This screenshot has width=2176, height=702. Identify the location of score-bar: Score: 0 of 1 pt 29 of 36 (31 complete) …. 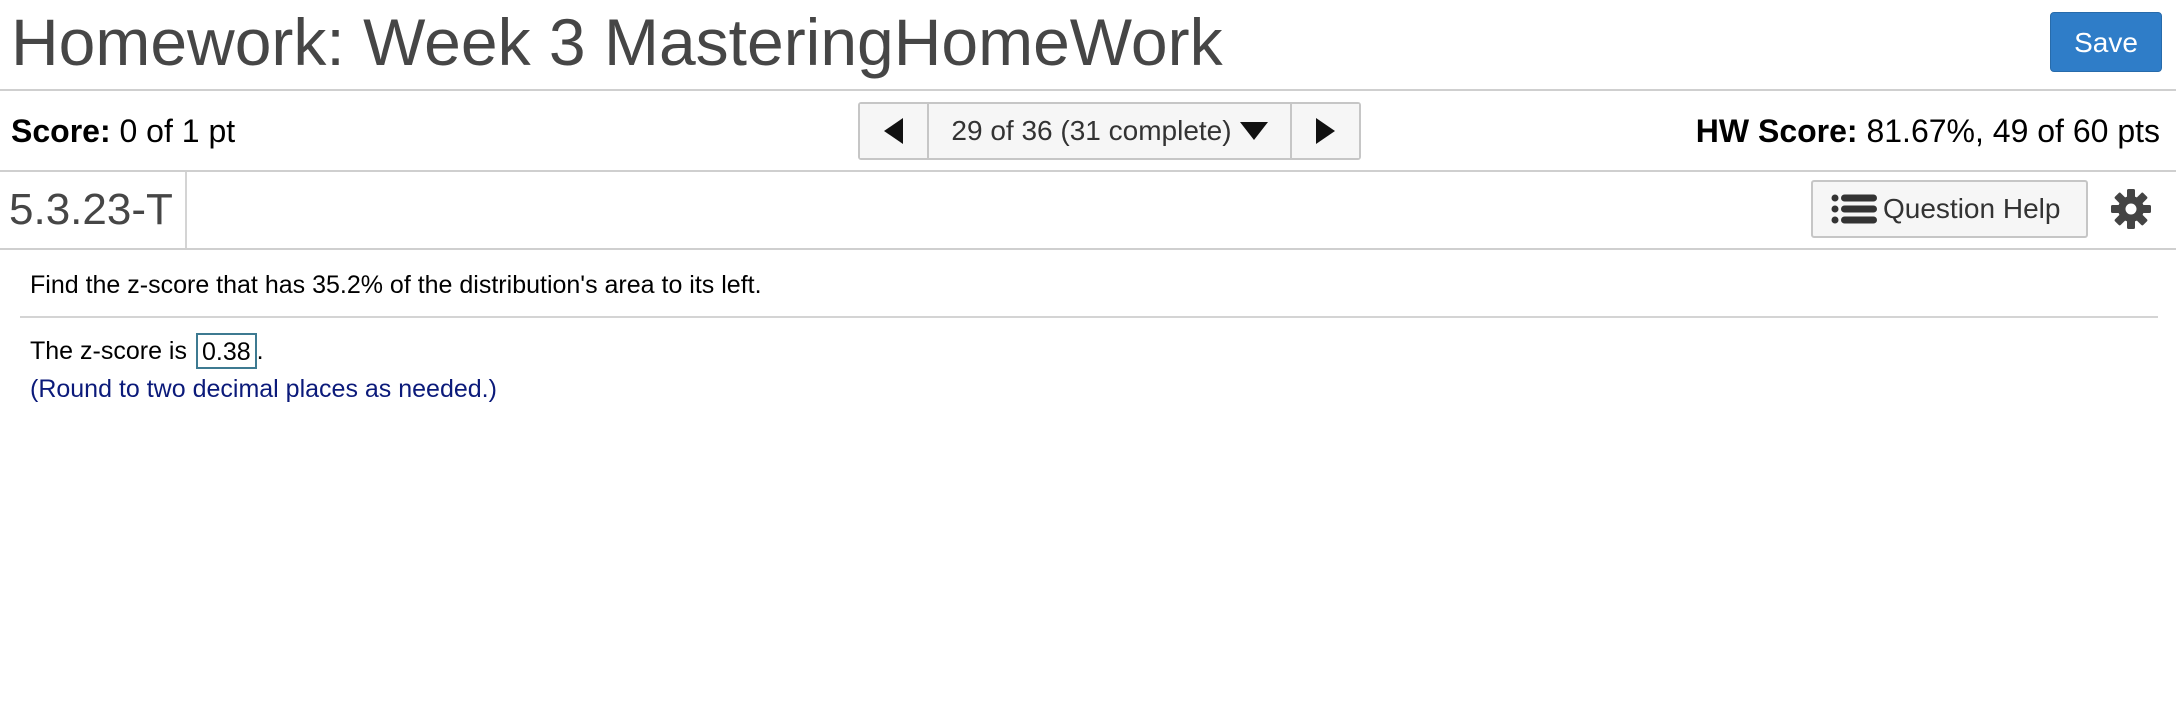
(1088, 131).